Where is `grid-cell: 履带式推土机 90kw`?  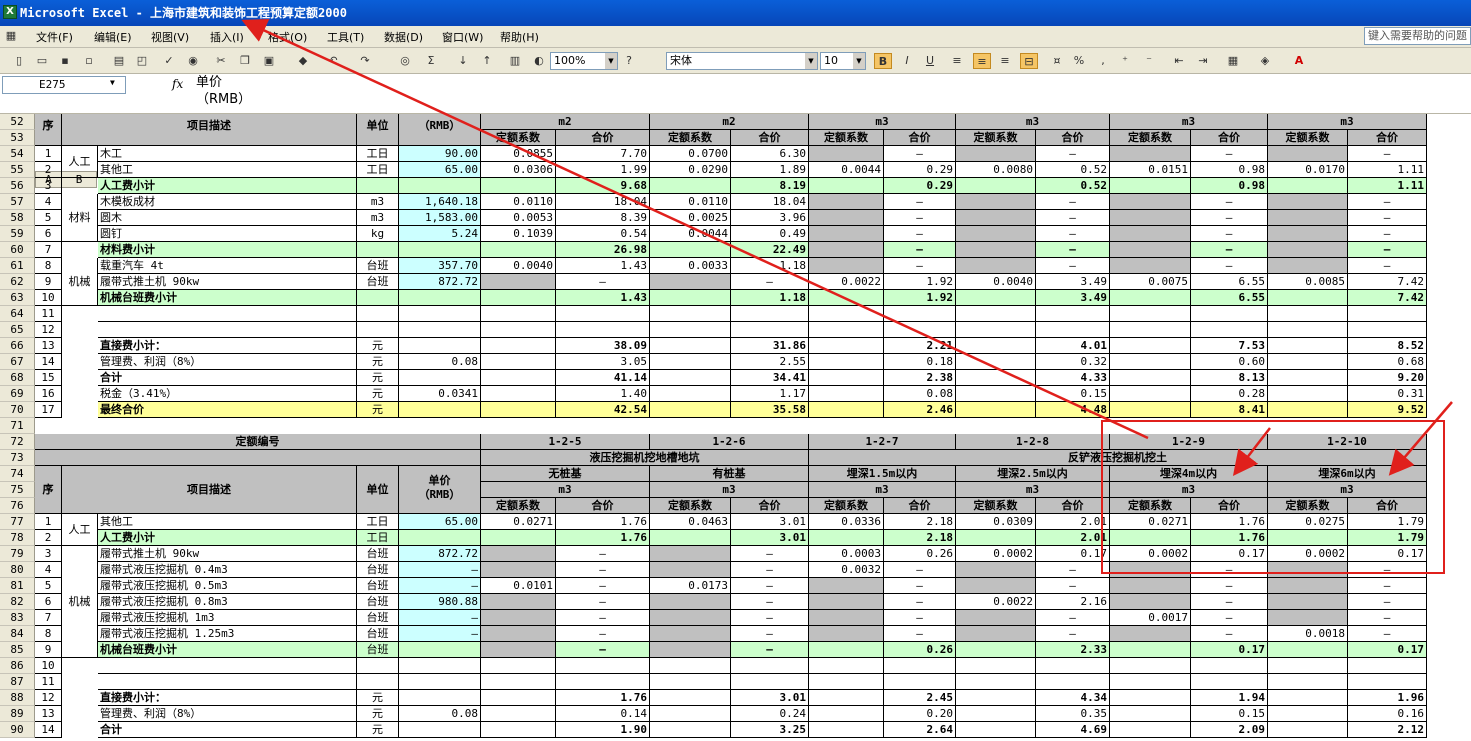
grid-cell: 履带式推土机 90kw is located at coordinates (227, 282).